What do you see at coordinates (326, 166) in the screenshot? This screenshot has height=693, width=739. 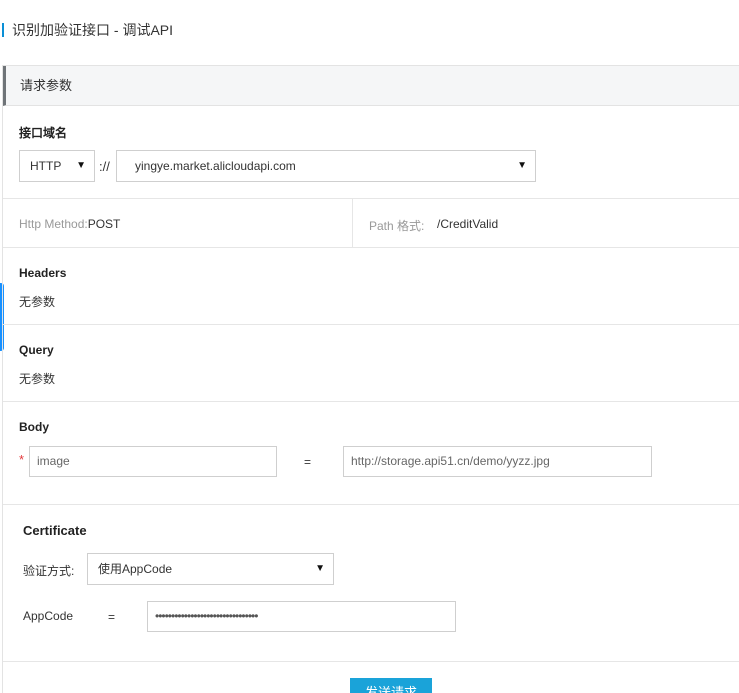 I see `host-select: yingye.market.alicloudapi.com ▼` at bounding box center [326, 166].